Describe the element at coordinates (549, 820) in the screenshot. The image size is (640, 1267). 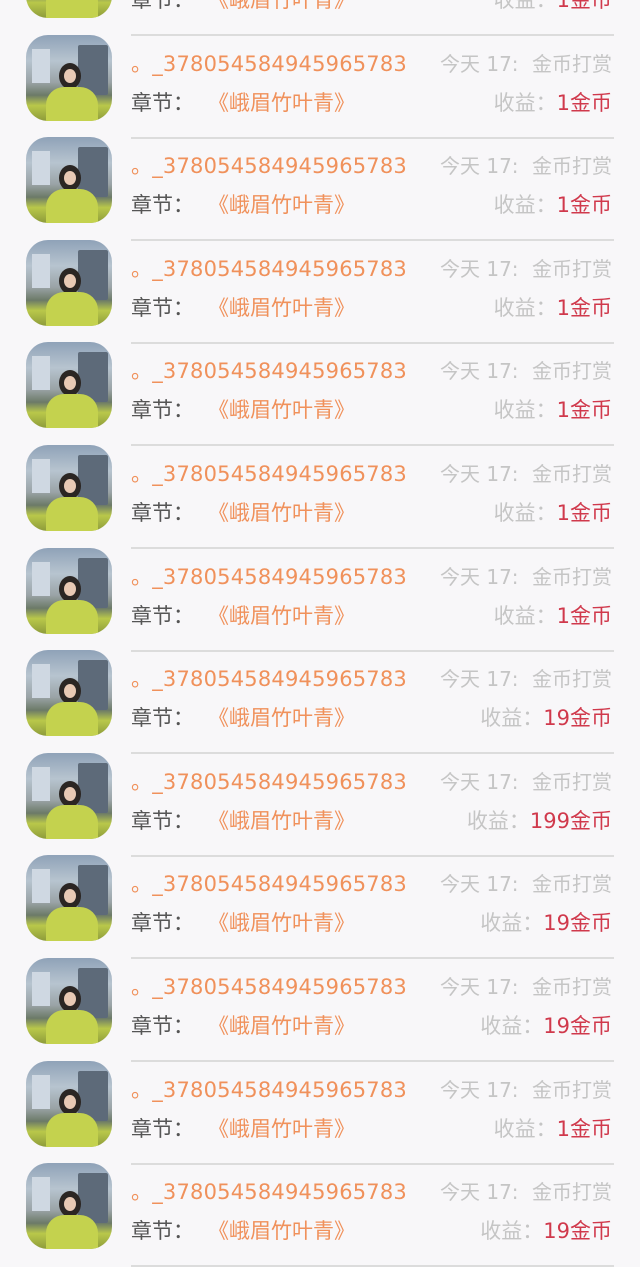
I see `income-value: 199` at that location.